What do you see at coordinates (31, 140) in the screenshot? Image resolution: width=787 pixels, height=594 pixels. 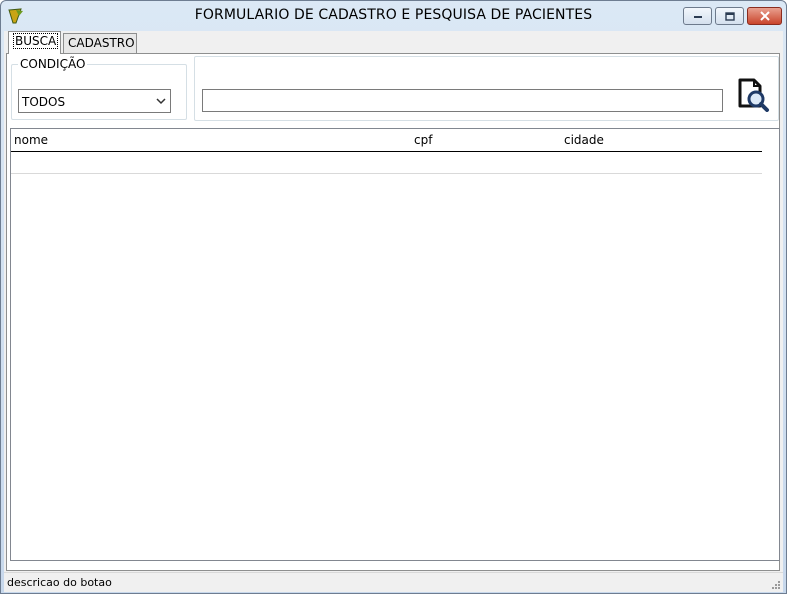 I see `column-header-nome: nome` at bounding box center [31, 140].